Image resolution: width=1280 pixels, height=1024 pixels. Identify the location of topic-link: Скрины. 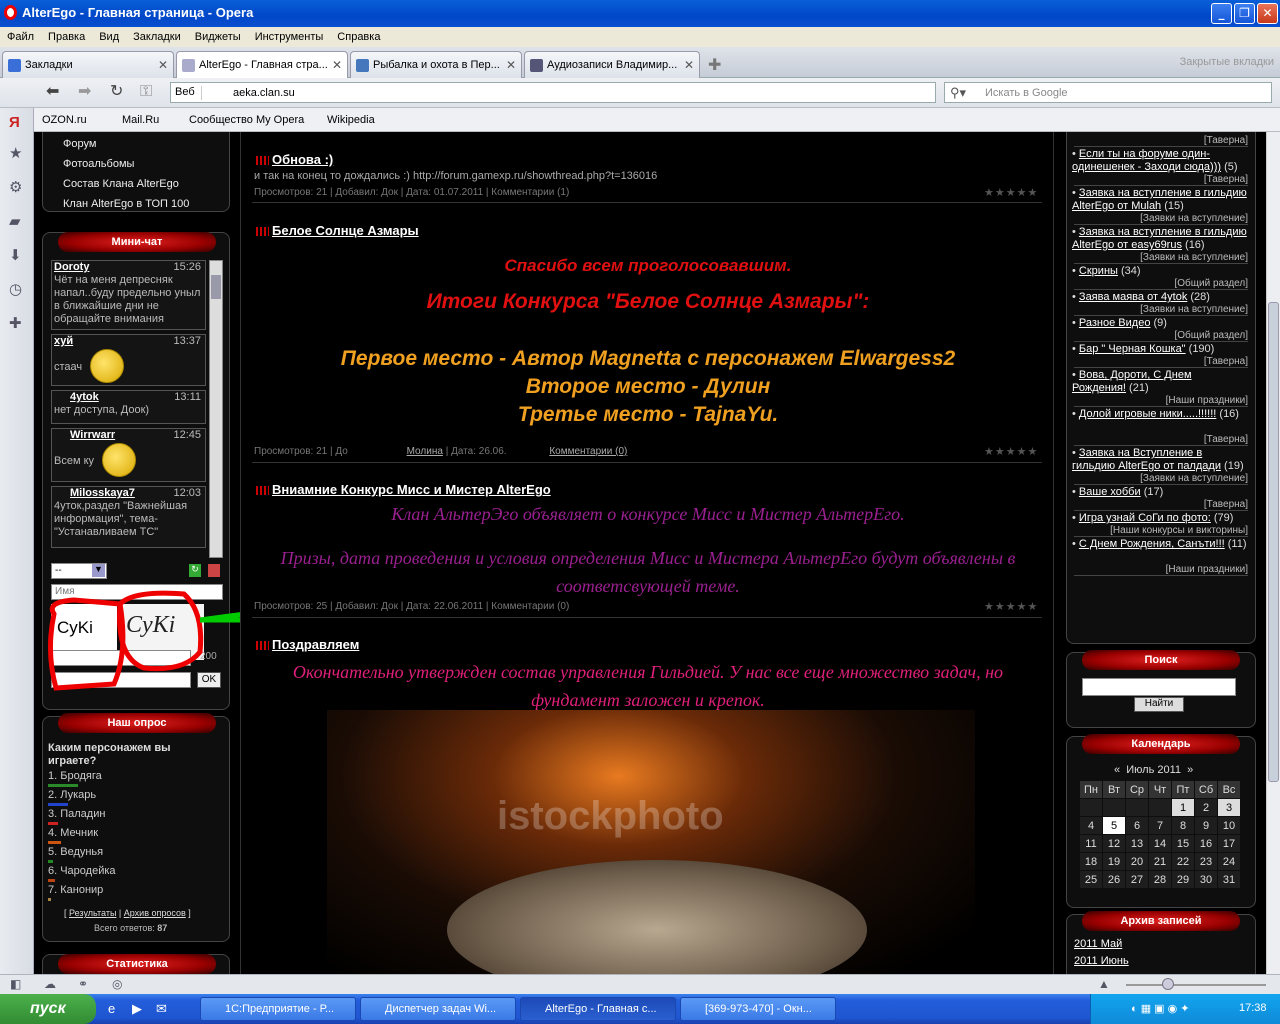
(1098, 271).